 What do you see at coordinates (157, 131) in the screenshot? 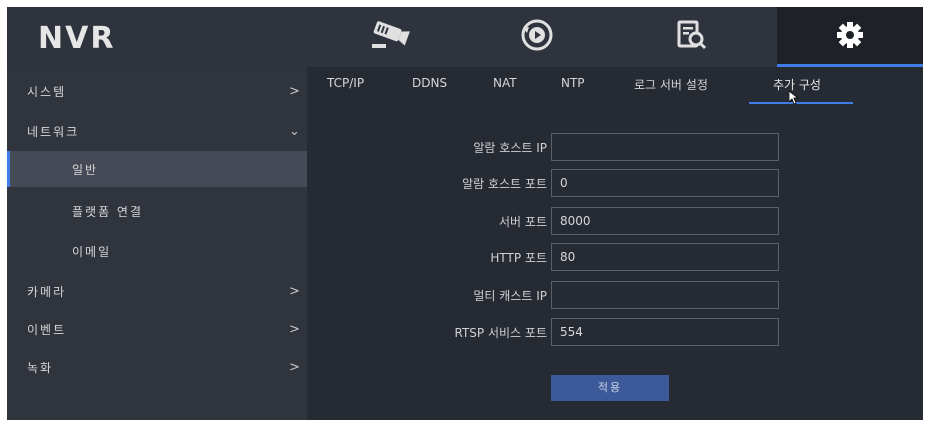
I see `sidebar-item-network: 네트워크 ⌄` at bounding box center [157, 131].